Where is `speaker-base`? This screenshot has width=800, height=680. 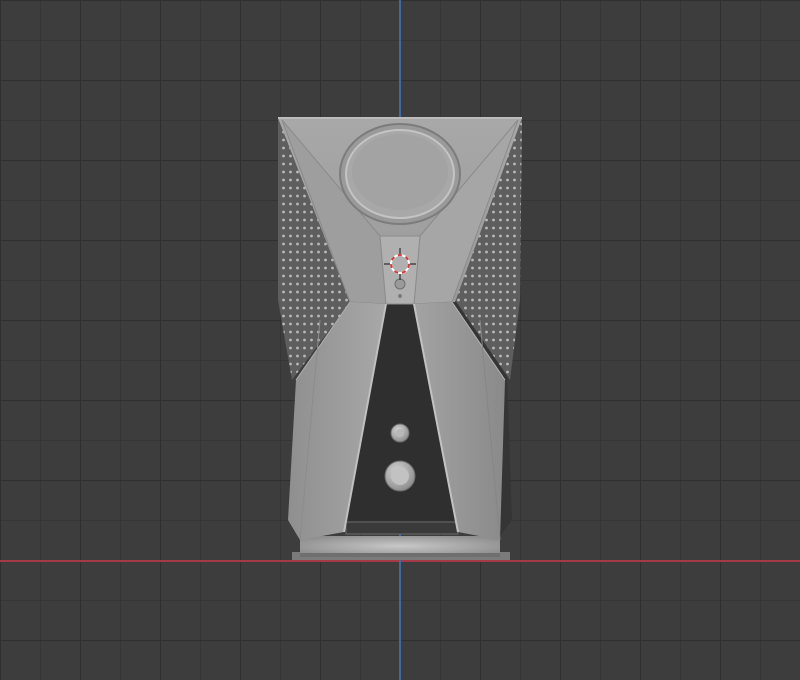 speaker-base is located at coordinates (401, 548).